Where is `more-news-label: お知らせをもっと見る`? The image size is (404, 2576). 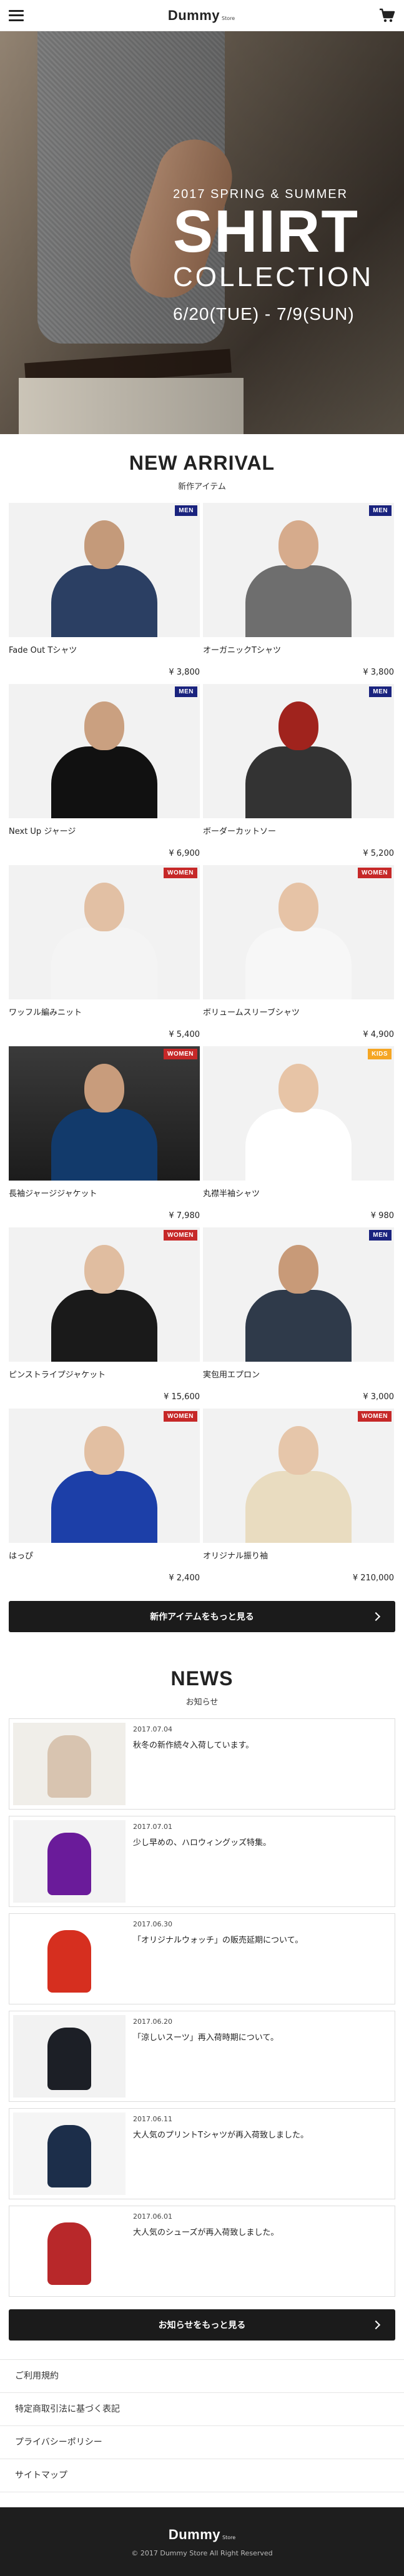
more-news-label: お知らせをもっと見る is located at coordinates (202, 2326).